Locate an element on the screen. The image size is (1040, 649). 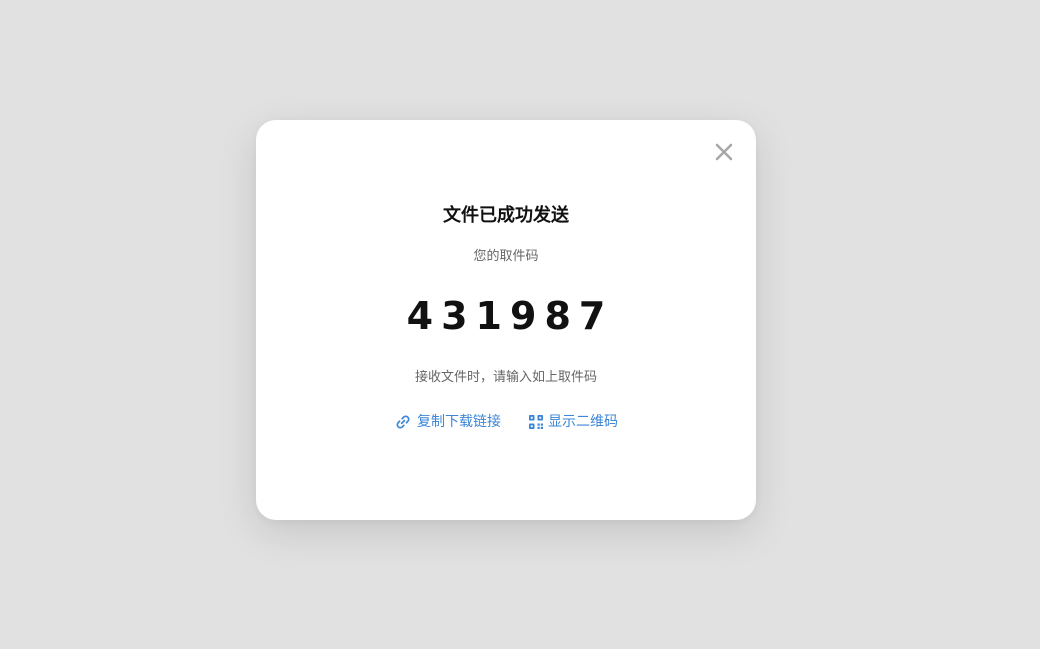
link-icon is located at coordinates (403, 422).